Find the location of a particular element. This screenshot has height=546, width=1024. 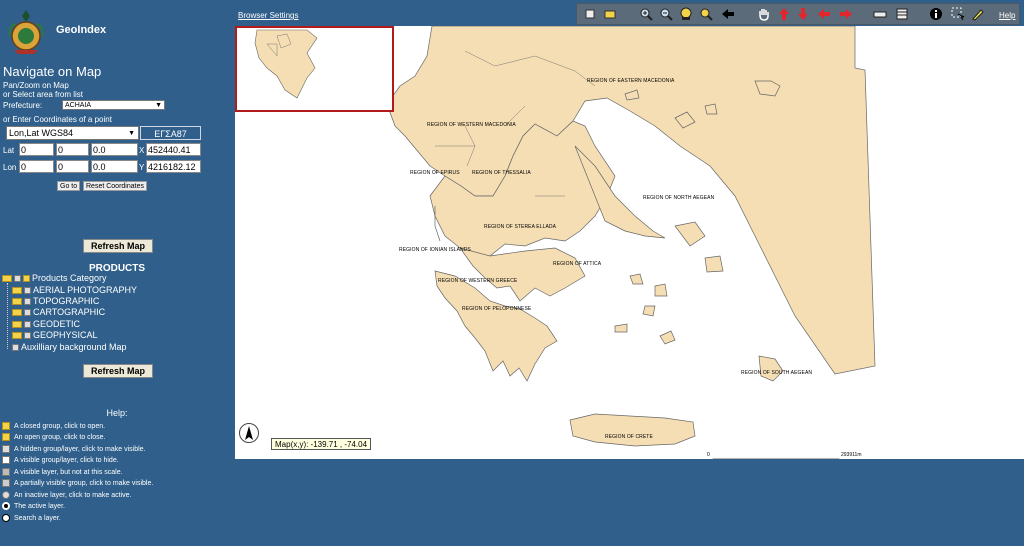

overview-greece is located at coordinates (286, 64).